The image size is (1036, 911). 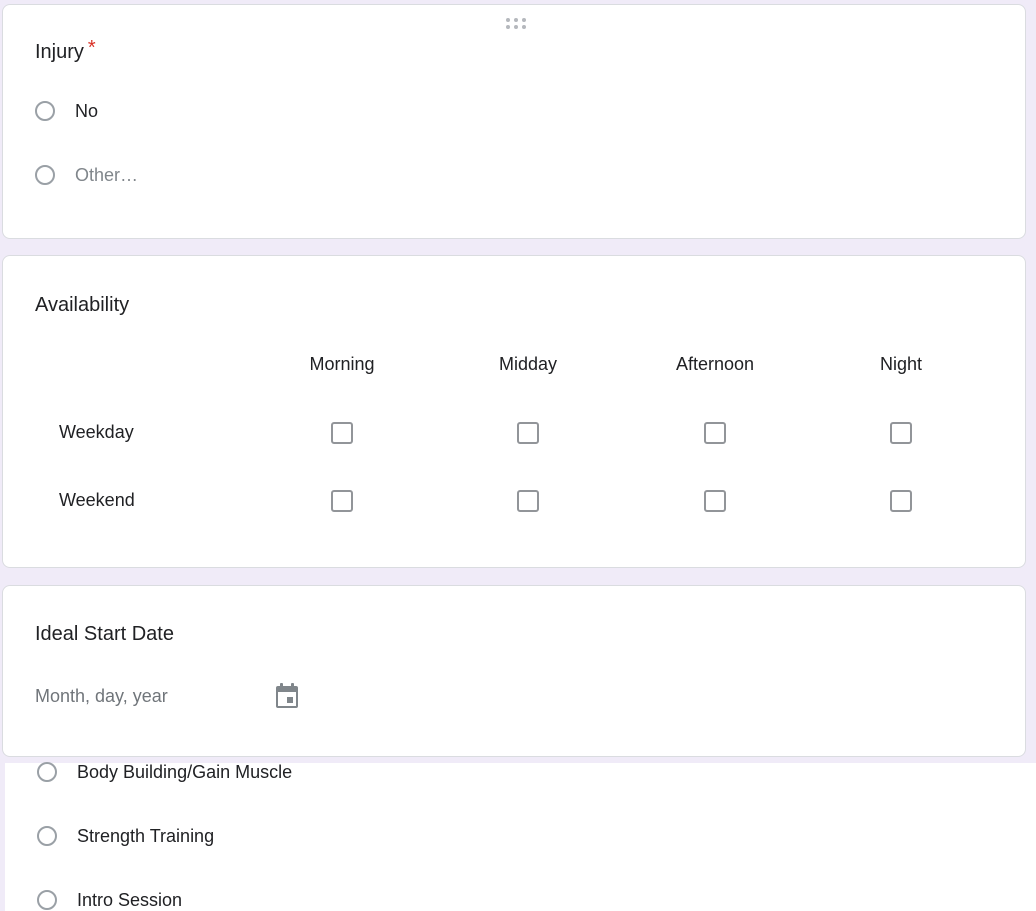 What do you see at coordinates (130, 899) in the screenshot?
I see `service-option-intro-session-label: Intro Session` at bounding box center [130, 899].